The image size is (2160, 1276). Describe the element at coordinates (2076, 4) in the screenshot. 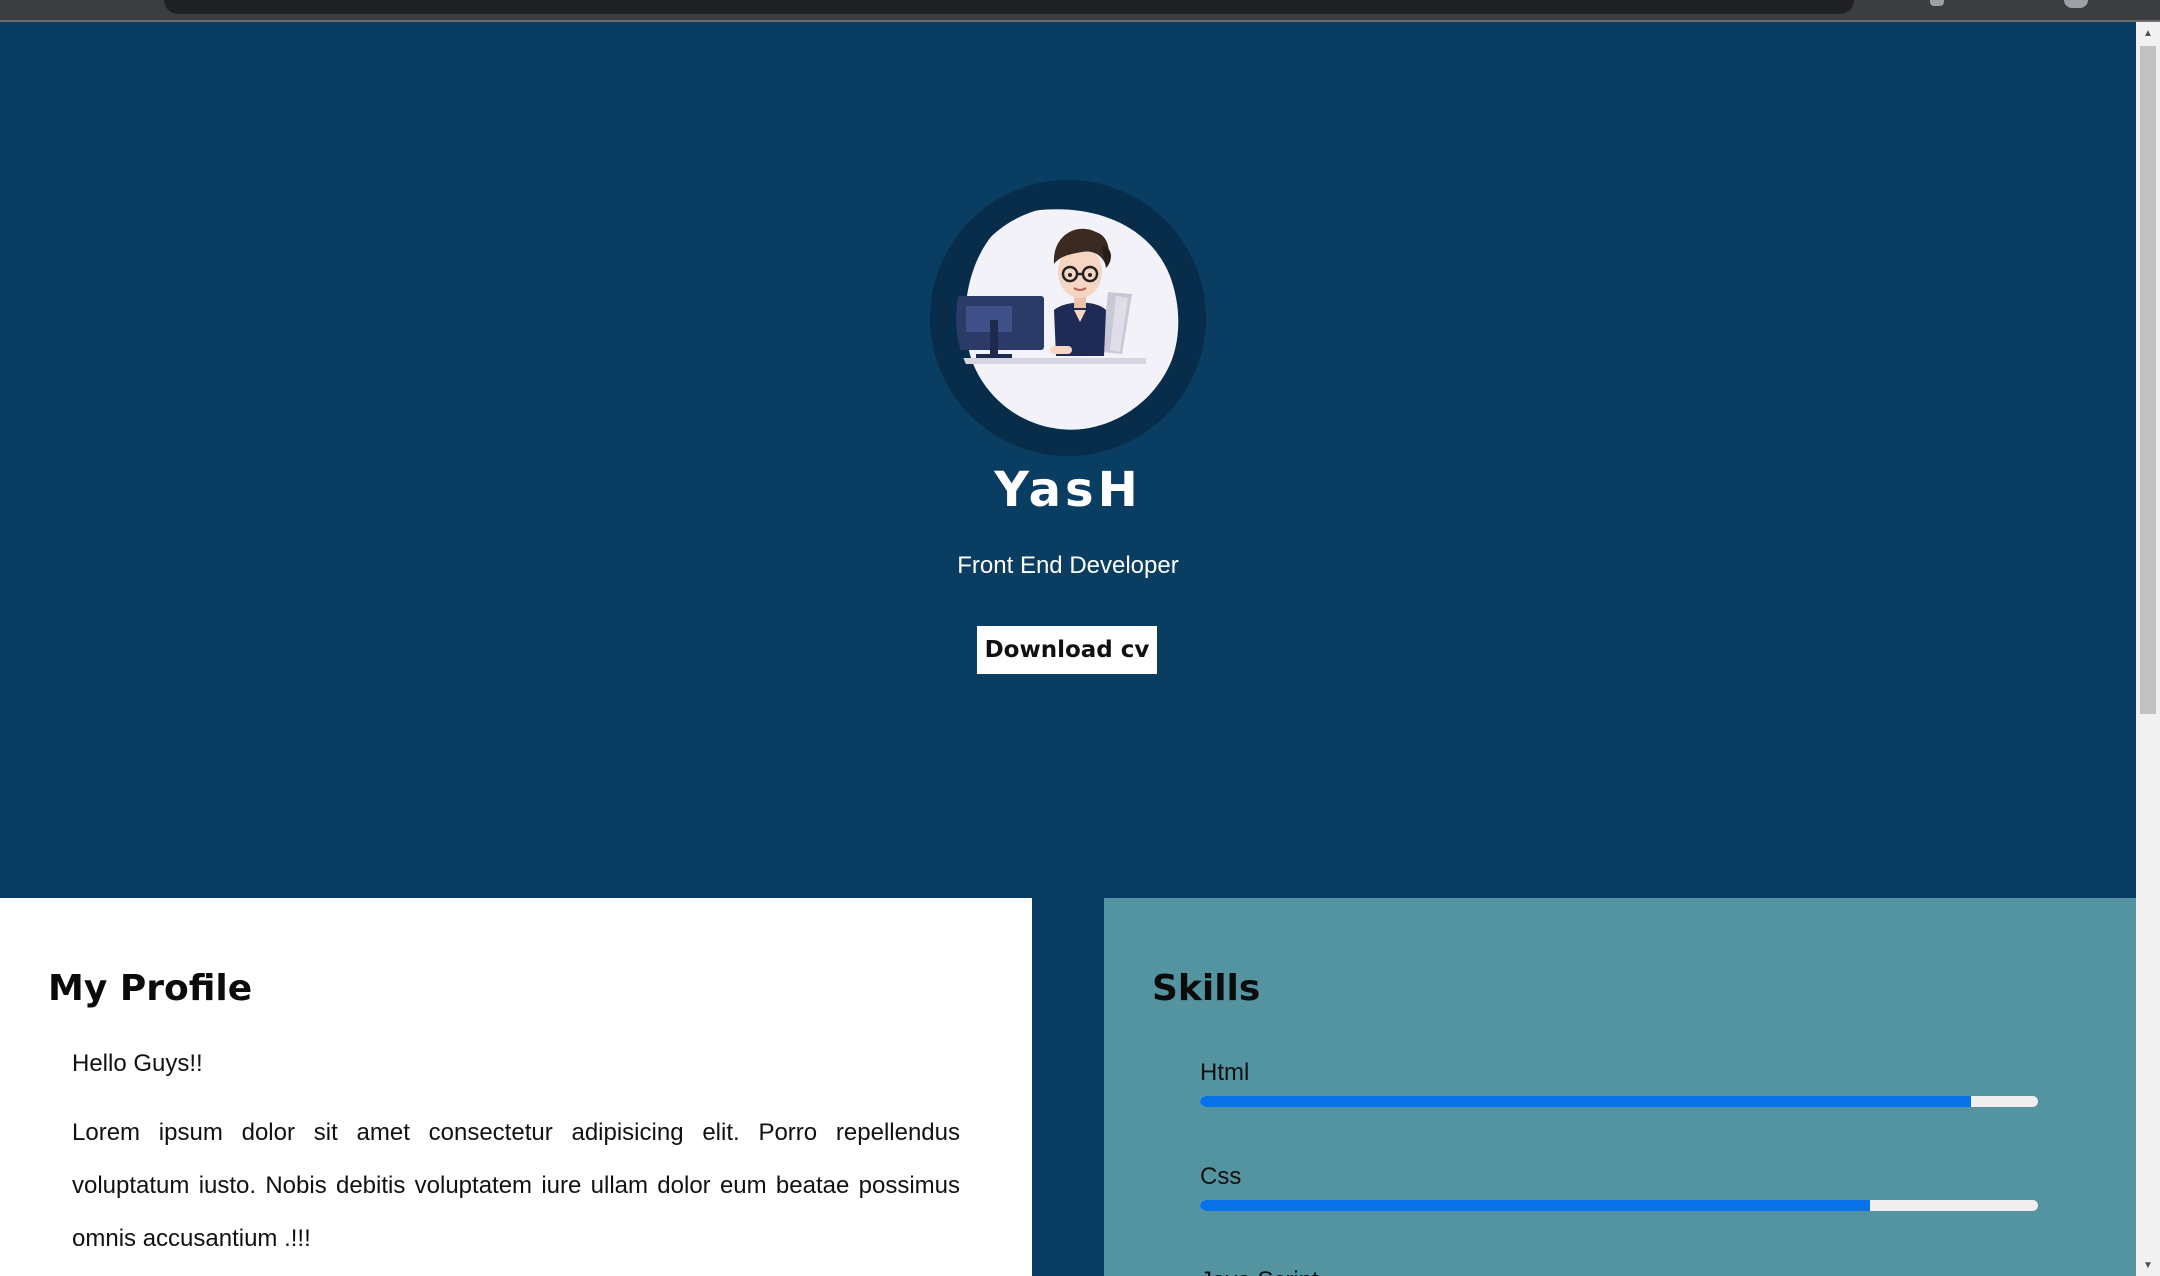

I see `profile-icon` at that location.